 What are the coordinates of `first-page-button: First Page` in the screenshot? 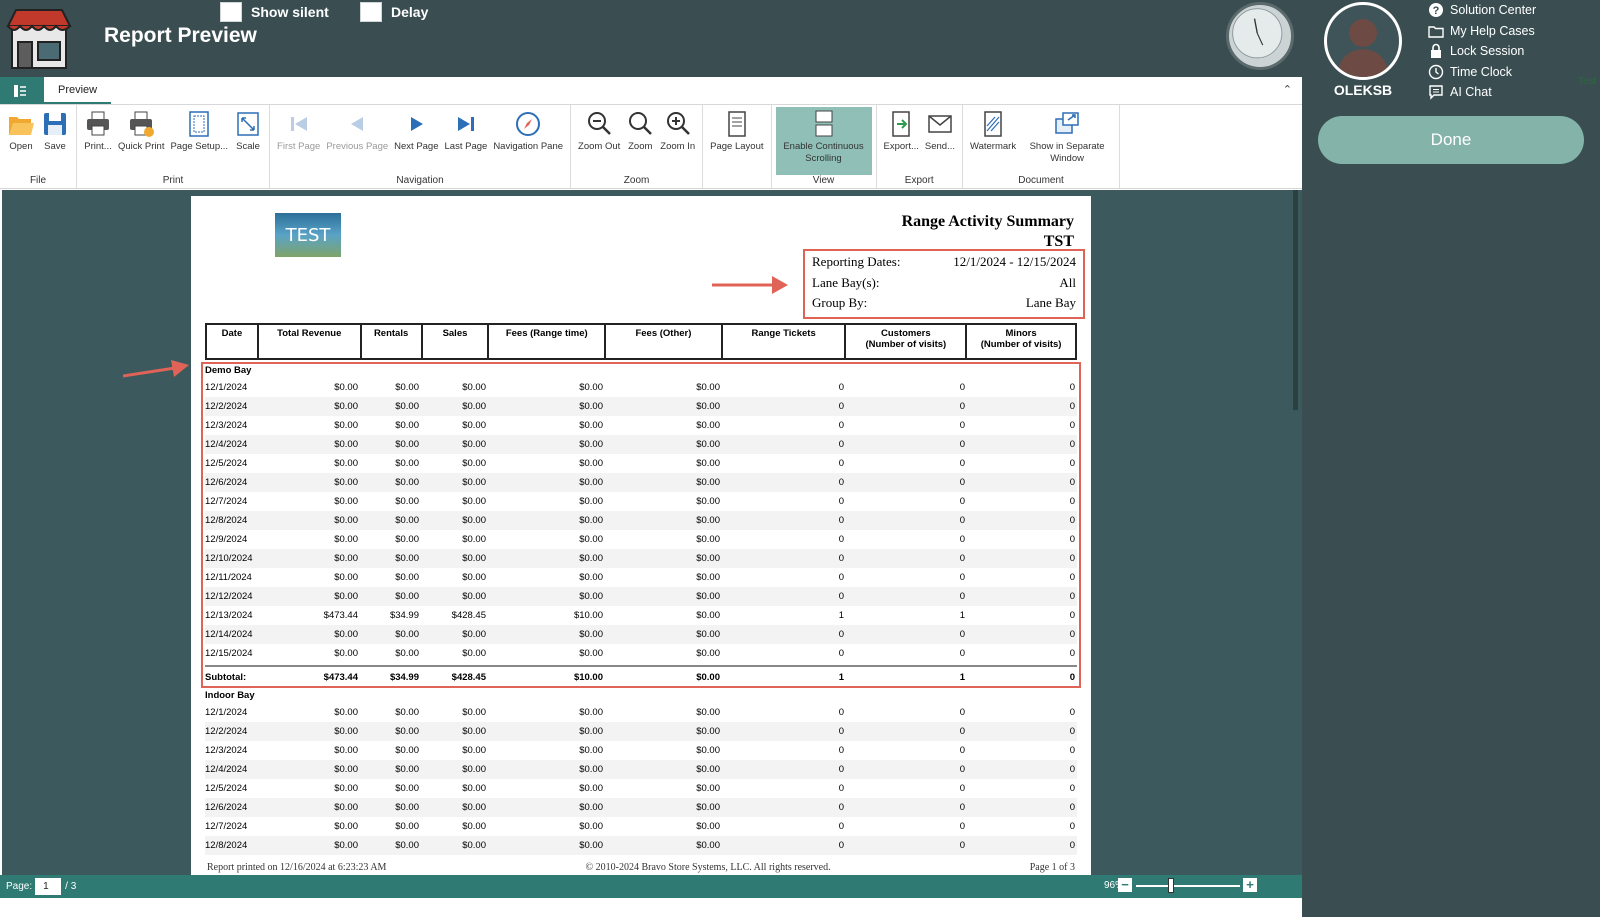 It's located at (298, 141).